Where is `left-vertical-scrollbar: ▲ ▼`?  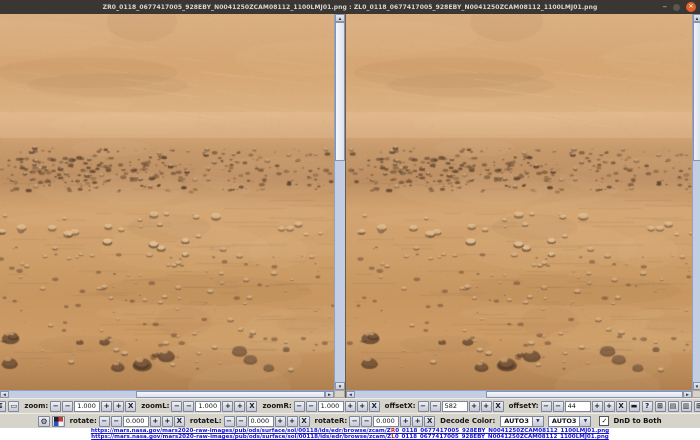
left-vertical-scrollbar: ▲ ▼ is located at coordinates (339, 202).